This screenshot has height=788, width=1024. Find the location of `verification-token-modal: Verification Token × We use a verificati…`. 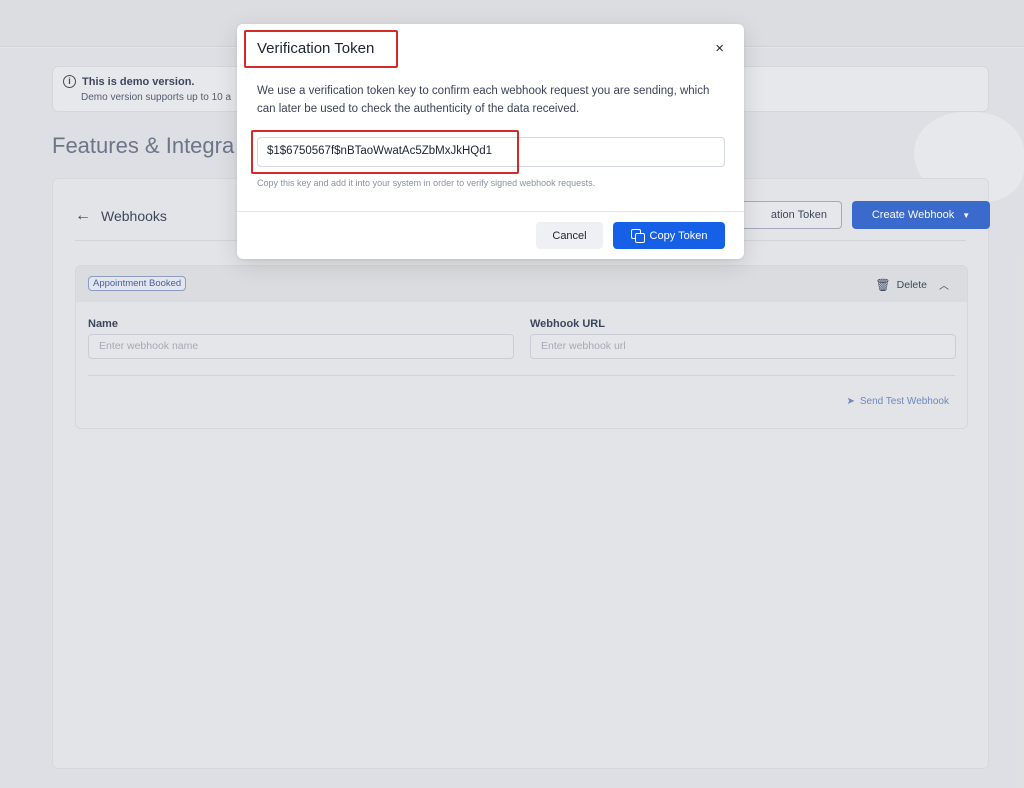

verification-token-modal: Verification Token × We use a verificati… is located at coordinates (490, 141).